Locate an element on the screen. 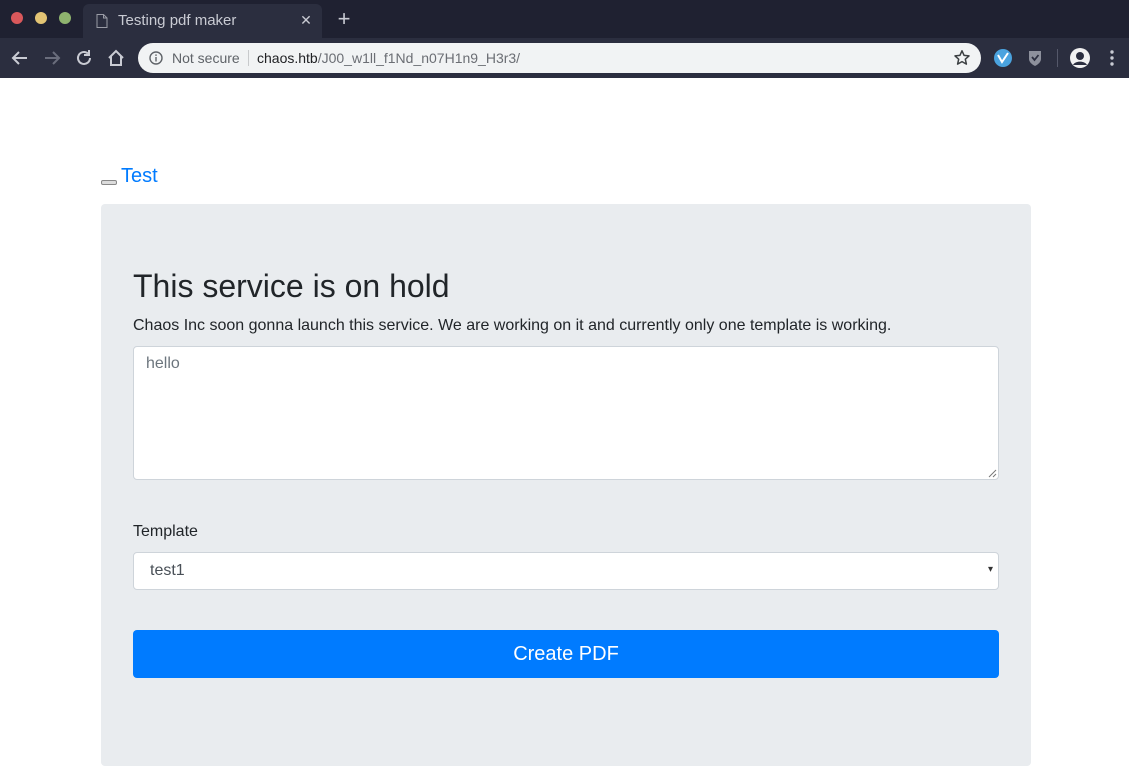 This screenshot has width=1129, height=777. brand-link: Test is located at coordinates (139, 176).